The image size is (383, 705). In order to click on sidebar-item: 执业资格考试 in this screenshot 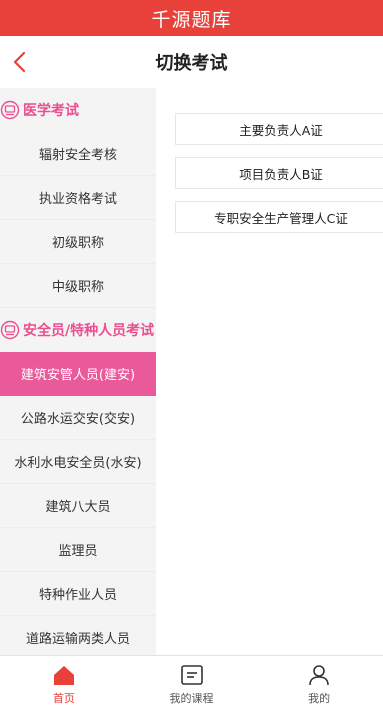, I will do `click(78, 198)`.